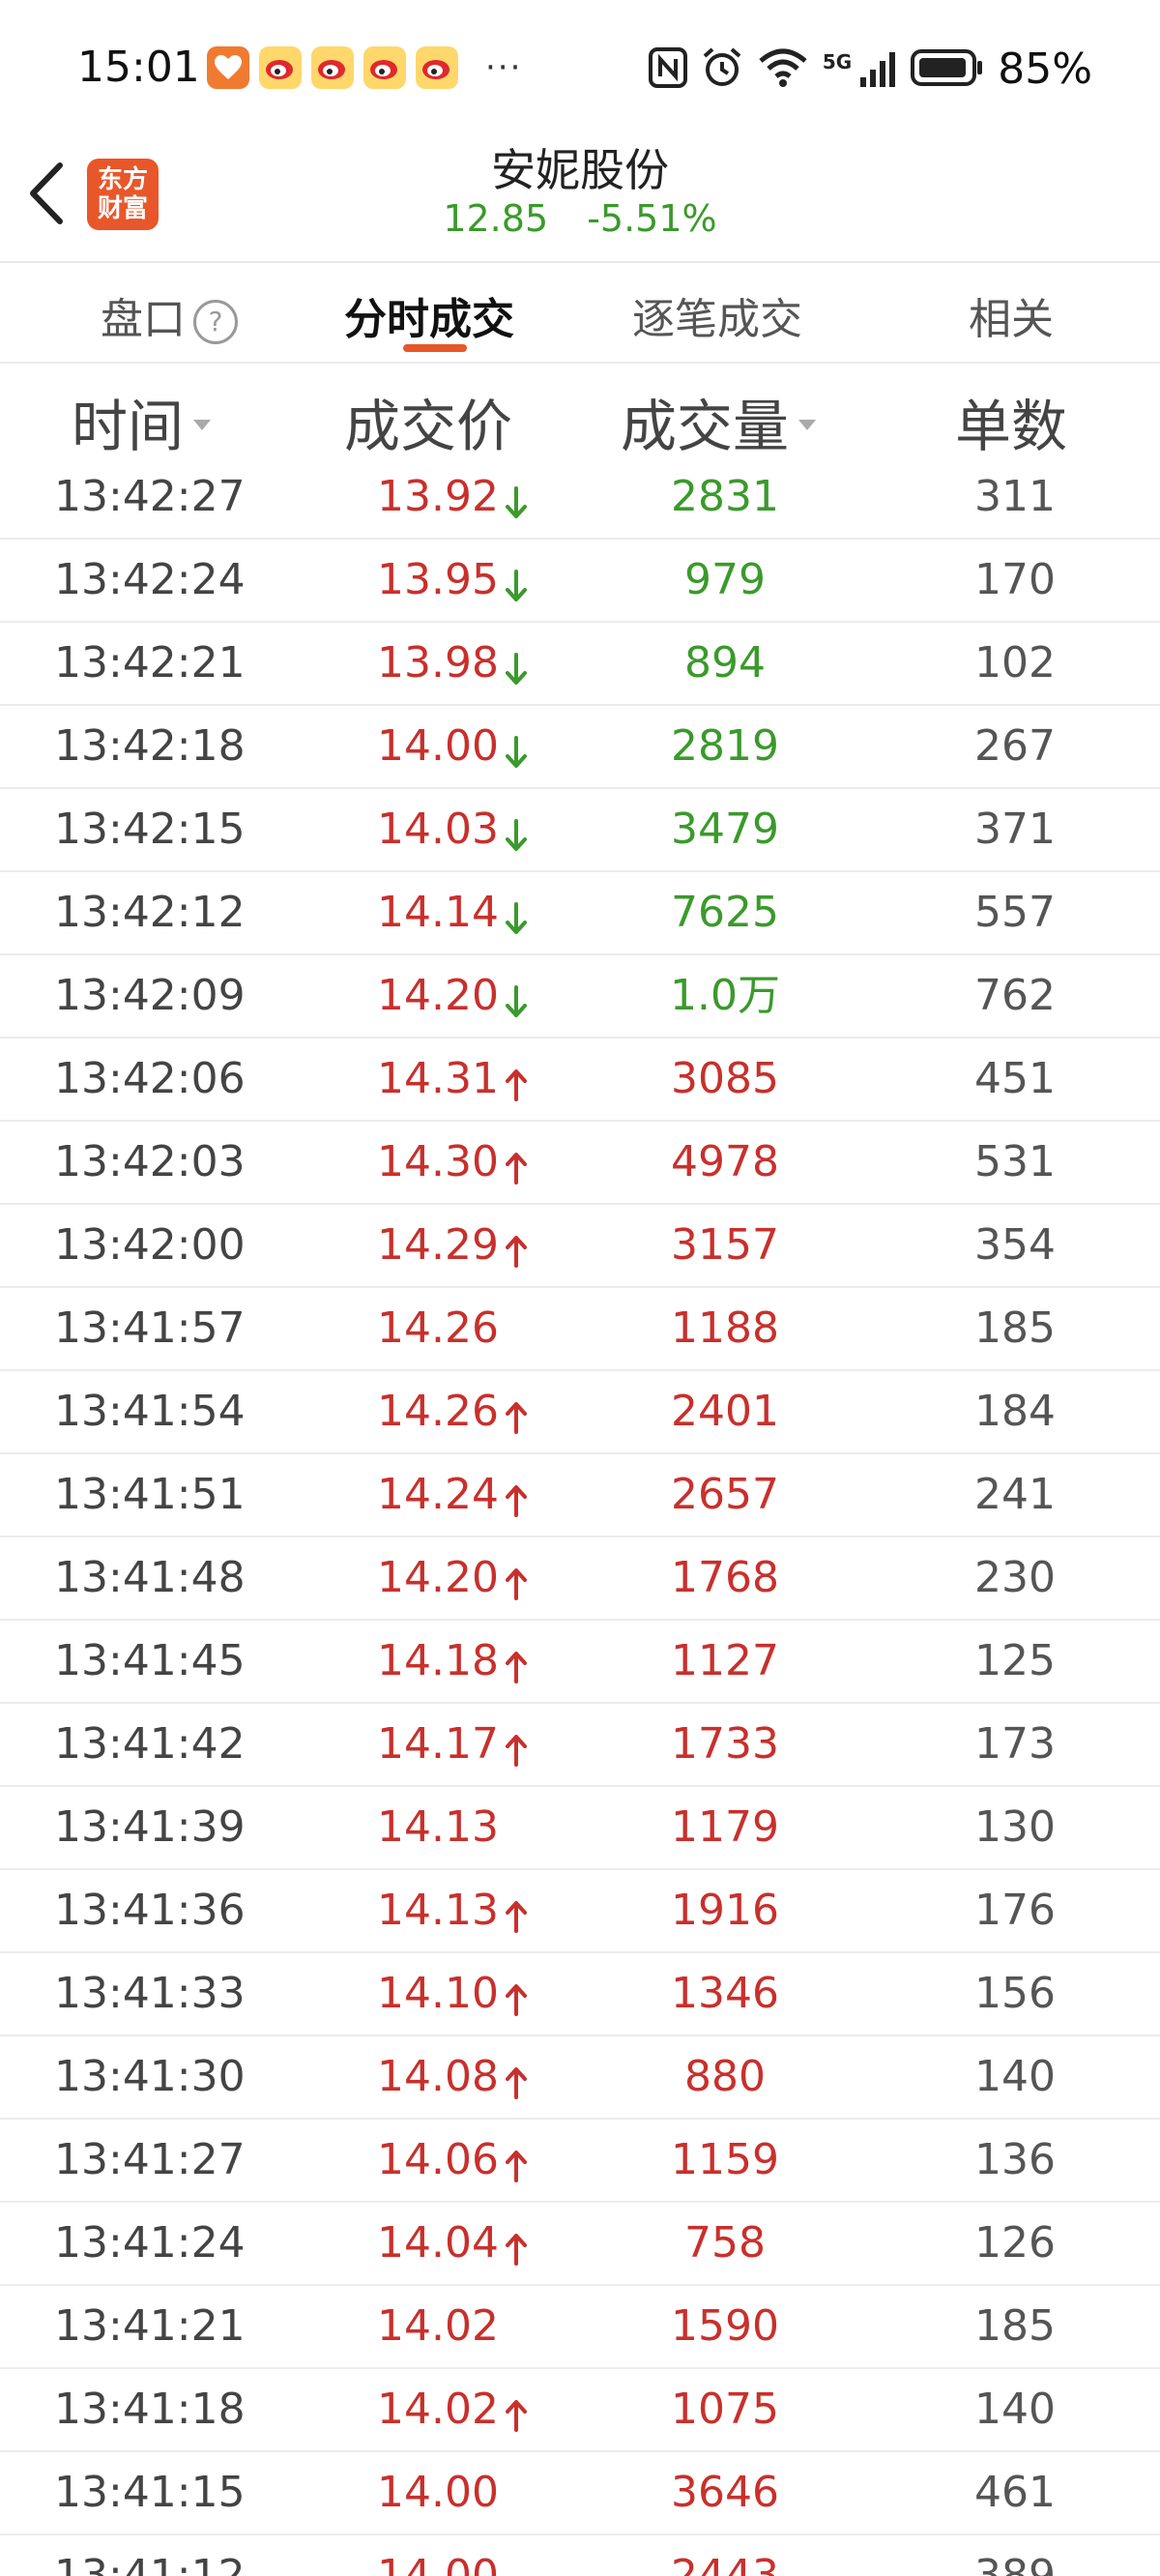 The image size is (1160, 2576). Describe the element at coordinates (580, 311) in the screenshot. I see `tab-bar: 盘口? 分时成交 逐笔成交 相关` at that location.